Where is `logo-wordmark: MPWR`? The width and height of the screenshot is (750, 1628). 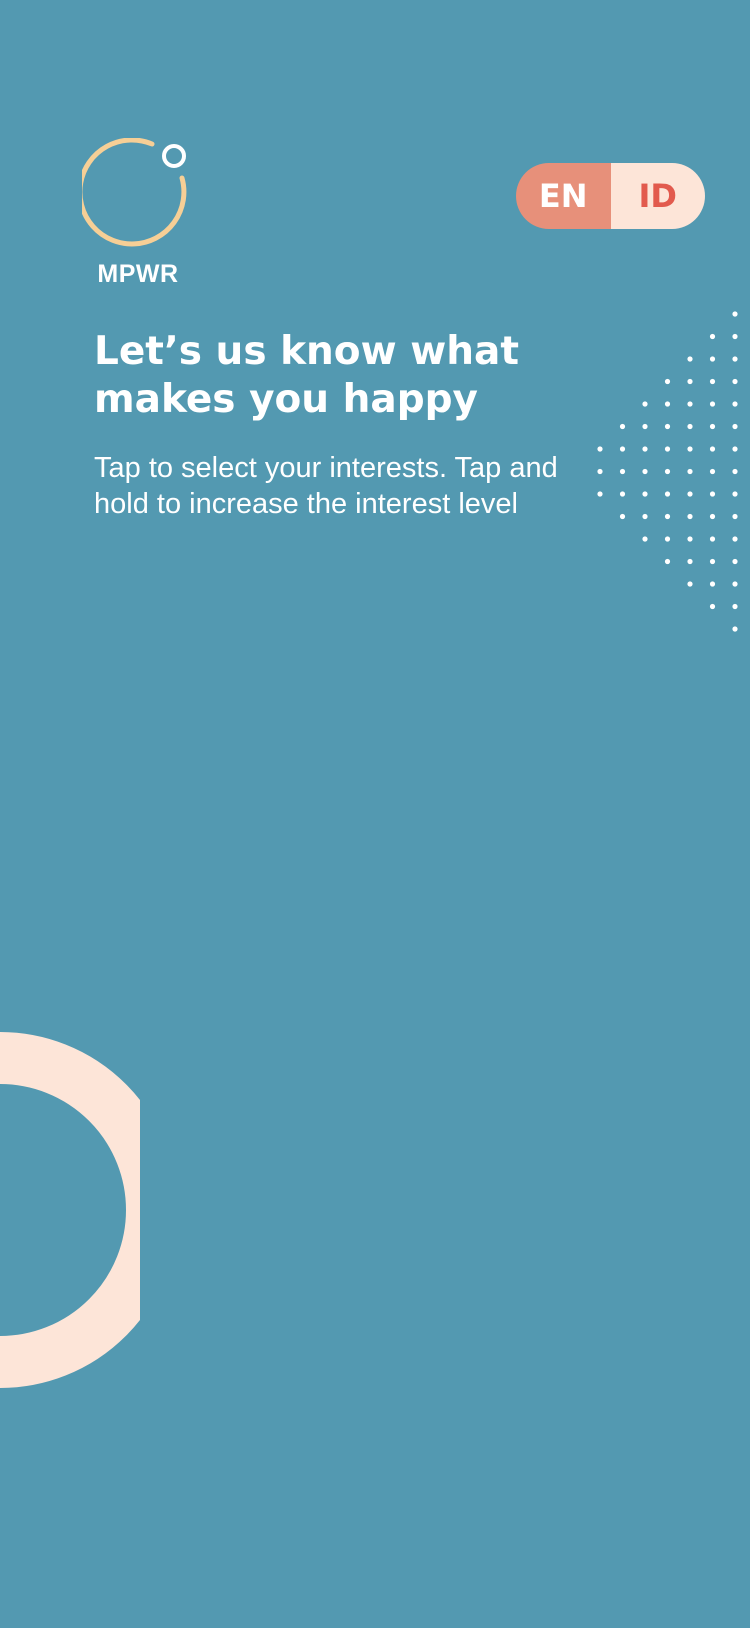 logo-wordmark: MPWR is located at coordinates (138, 274).